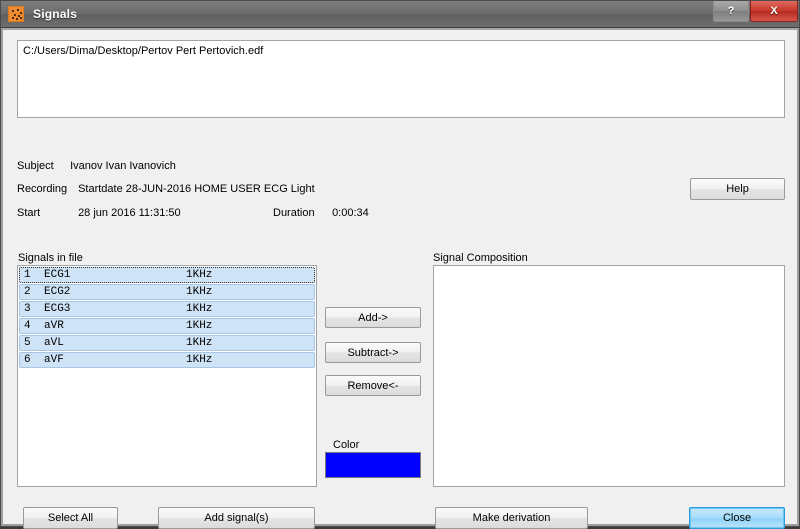 The image size is (800, 529). I want to click on duration-label: Duration, so click(294, 213).